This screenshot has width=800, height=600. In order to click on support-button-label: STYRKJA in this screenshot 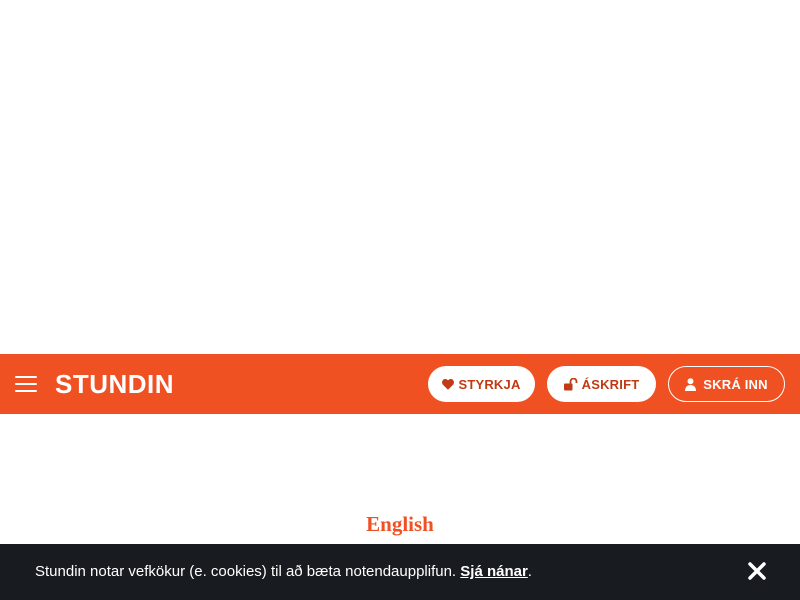, I will do `click(489, 384)`.